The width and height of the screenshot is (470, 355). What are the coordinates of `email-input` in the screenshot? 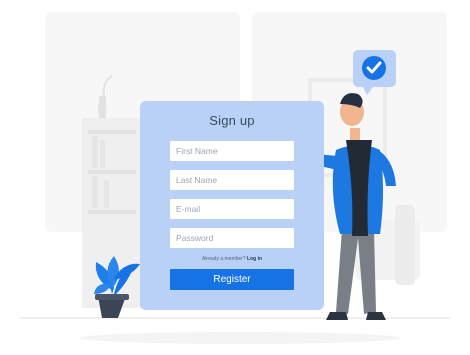 It's located at (232, 209).